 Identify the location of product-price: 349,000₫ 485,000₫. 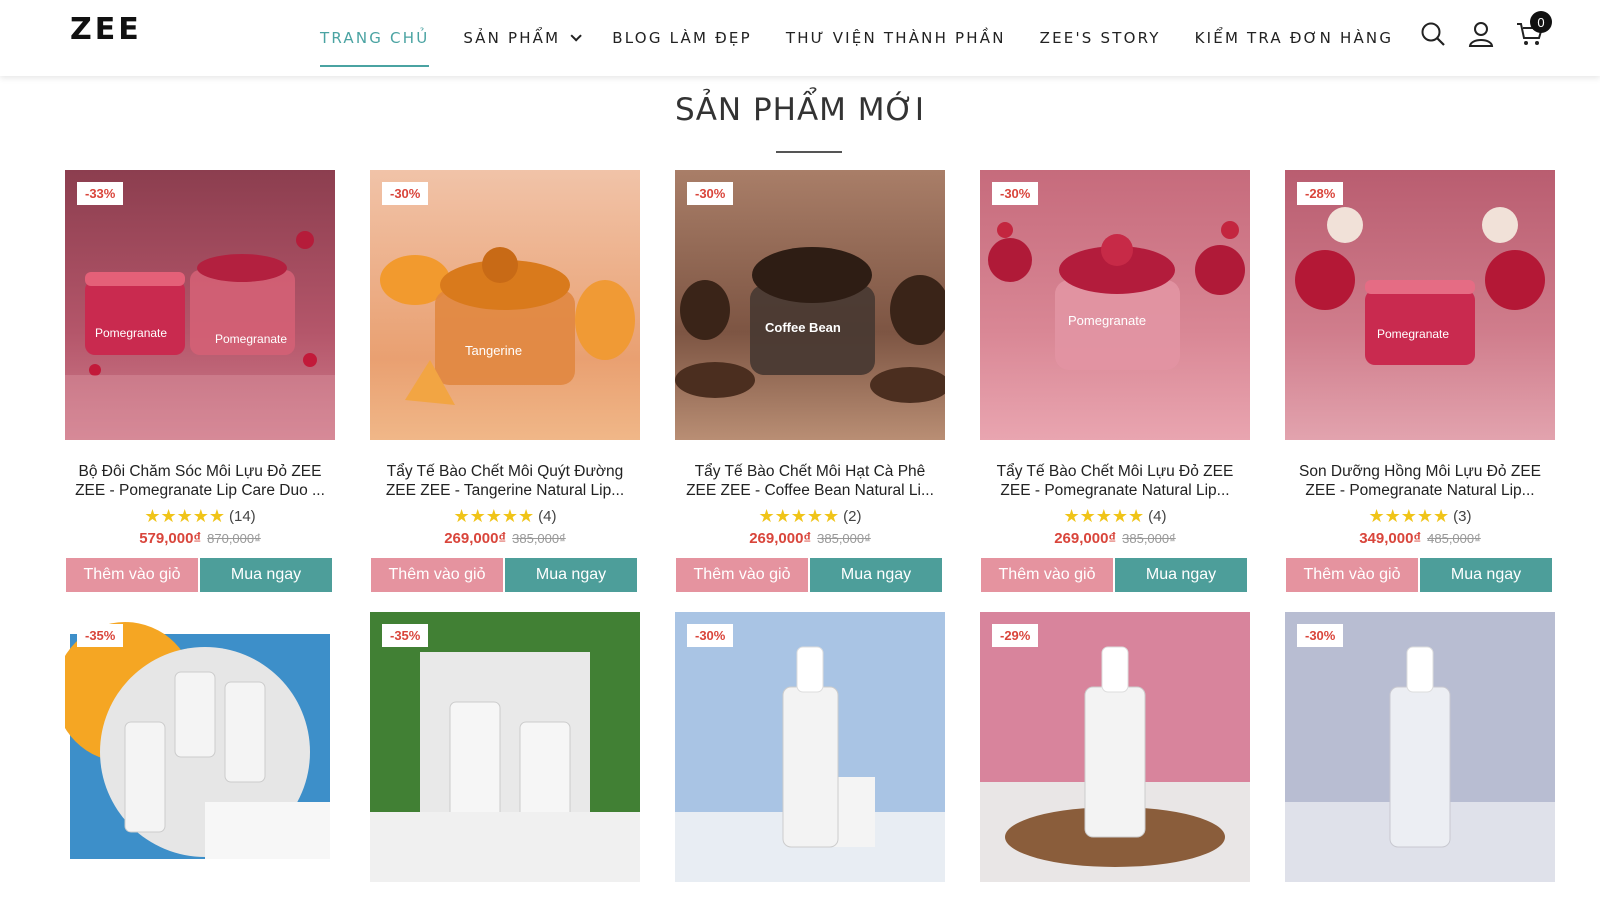
(1420, 540).